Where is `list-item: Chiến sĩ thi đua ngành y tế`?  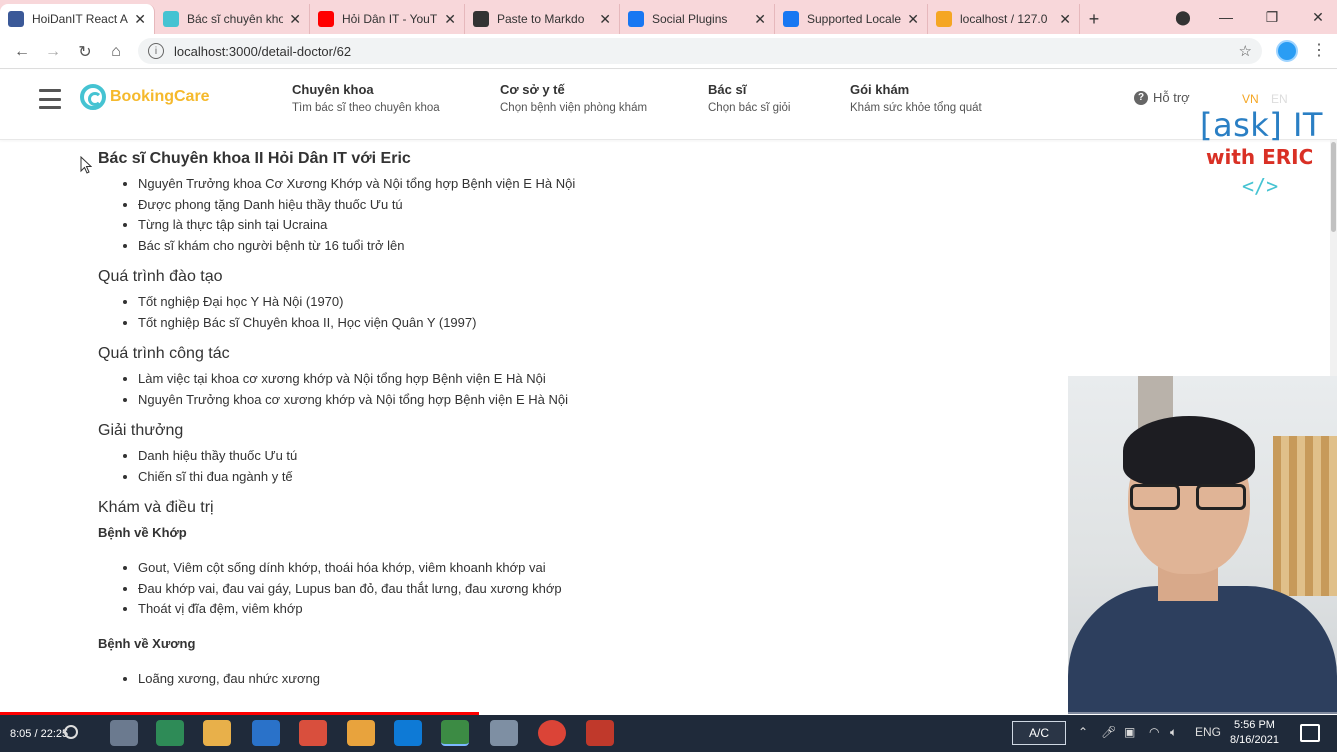
list-item: Chiến sĩ thi đua ngành y tế is located at coordinates (598, 477).